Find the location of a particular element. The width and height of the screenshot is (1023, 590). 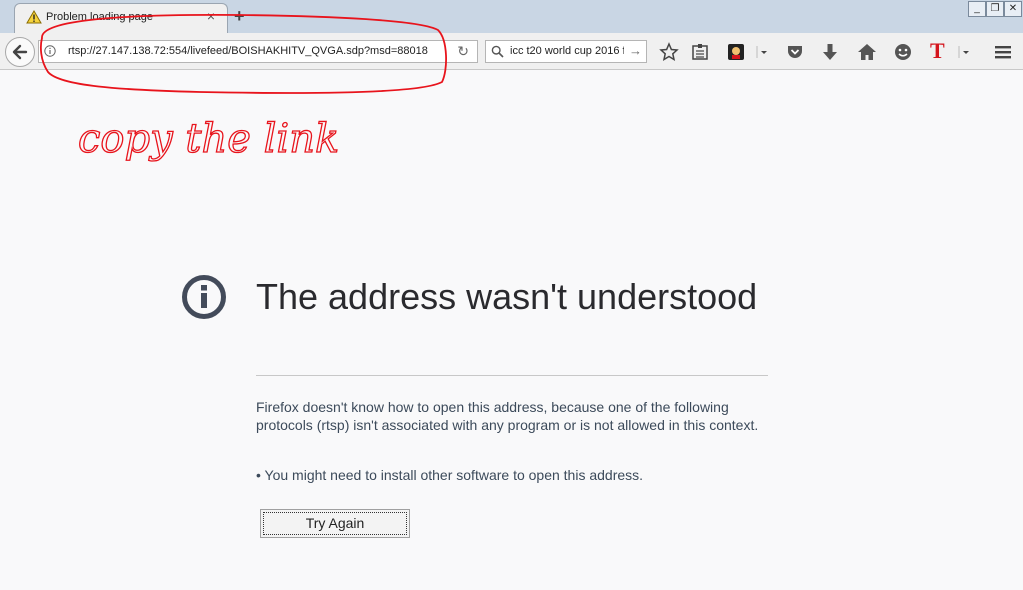

tab-close-icon: × is located at coordinates (211, 16).